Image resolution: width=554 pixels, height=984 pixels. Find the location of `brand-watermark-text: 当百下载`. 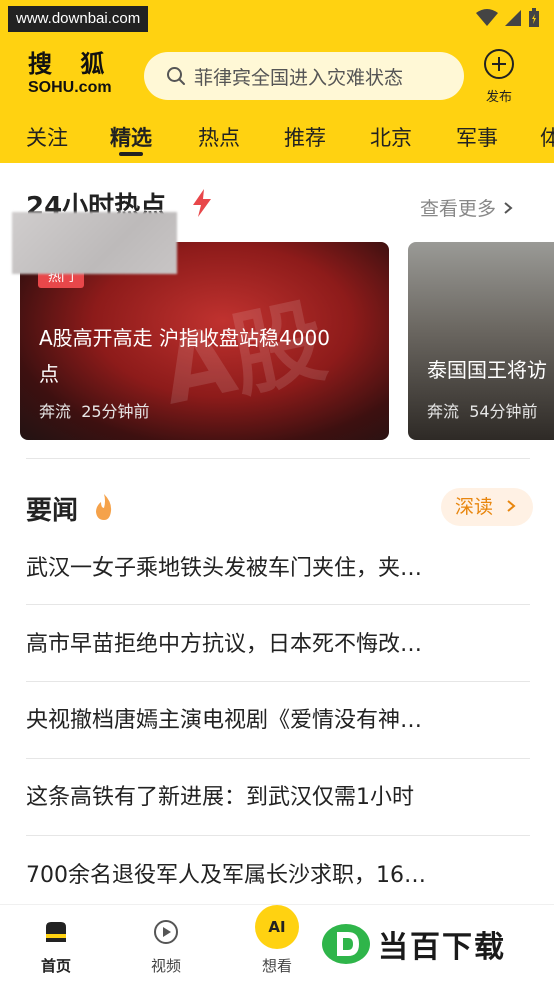

brand-watermark-text: 当百下载 is located at coordinates (442, 947).